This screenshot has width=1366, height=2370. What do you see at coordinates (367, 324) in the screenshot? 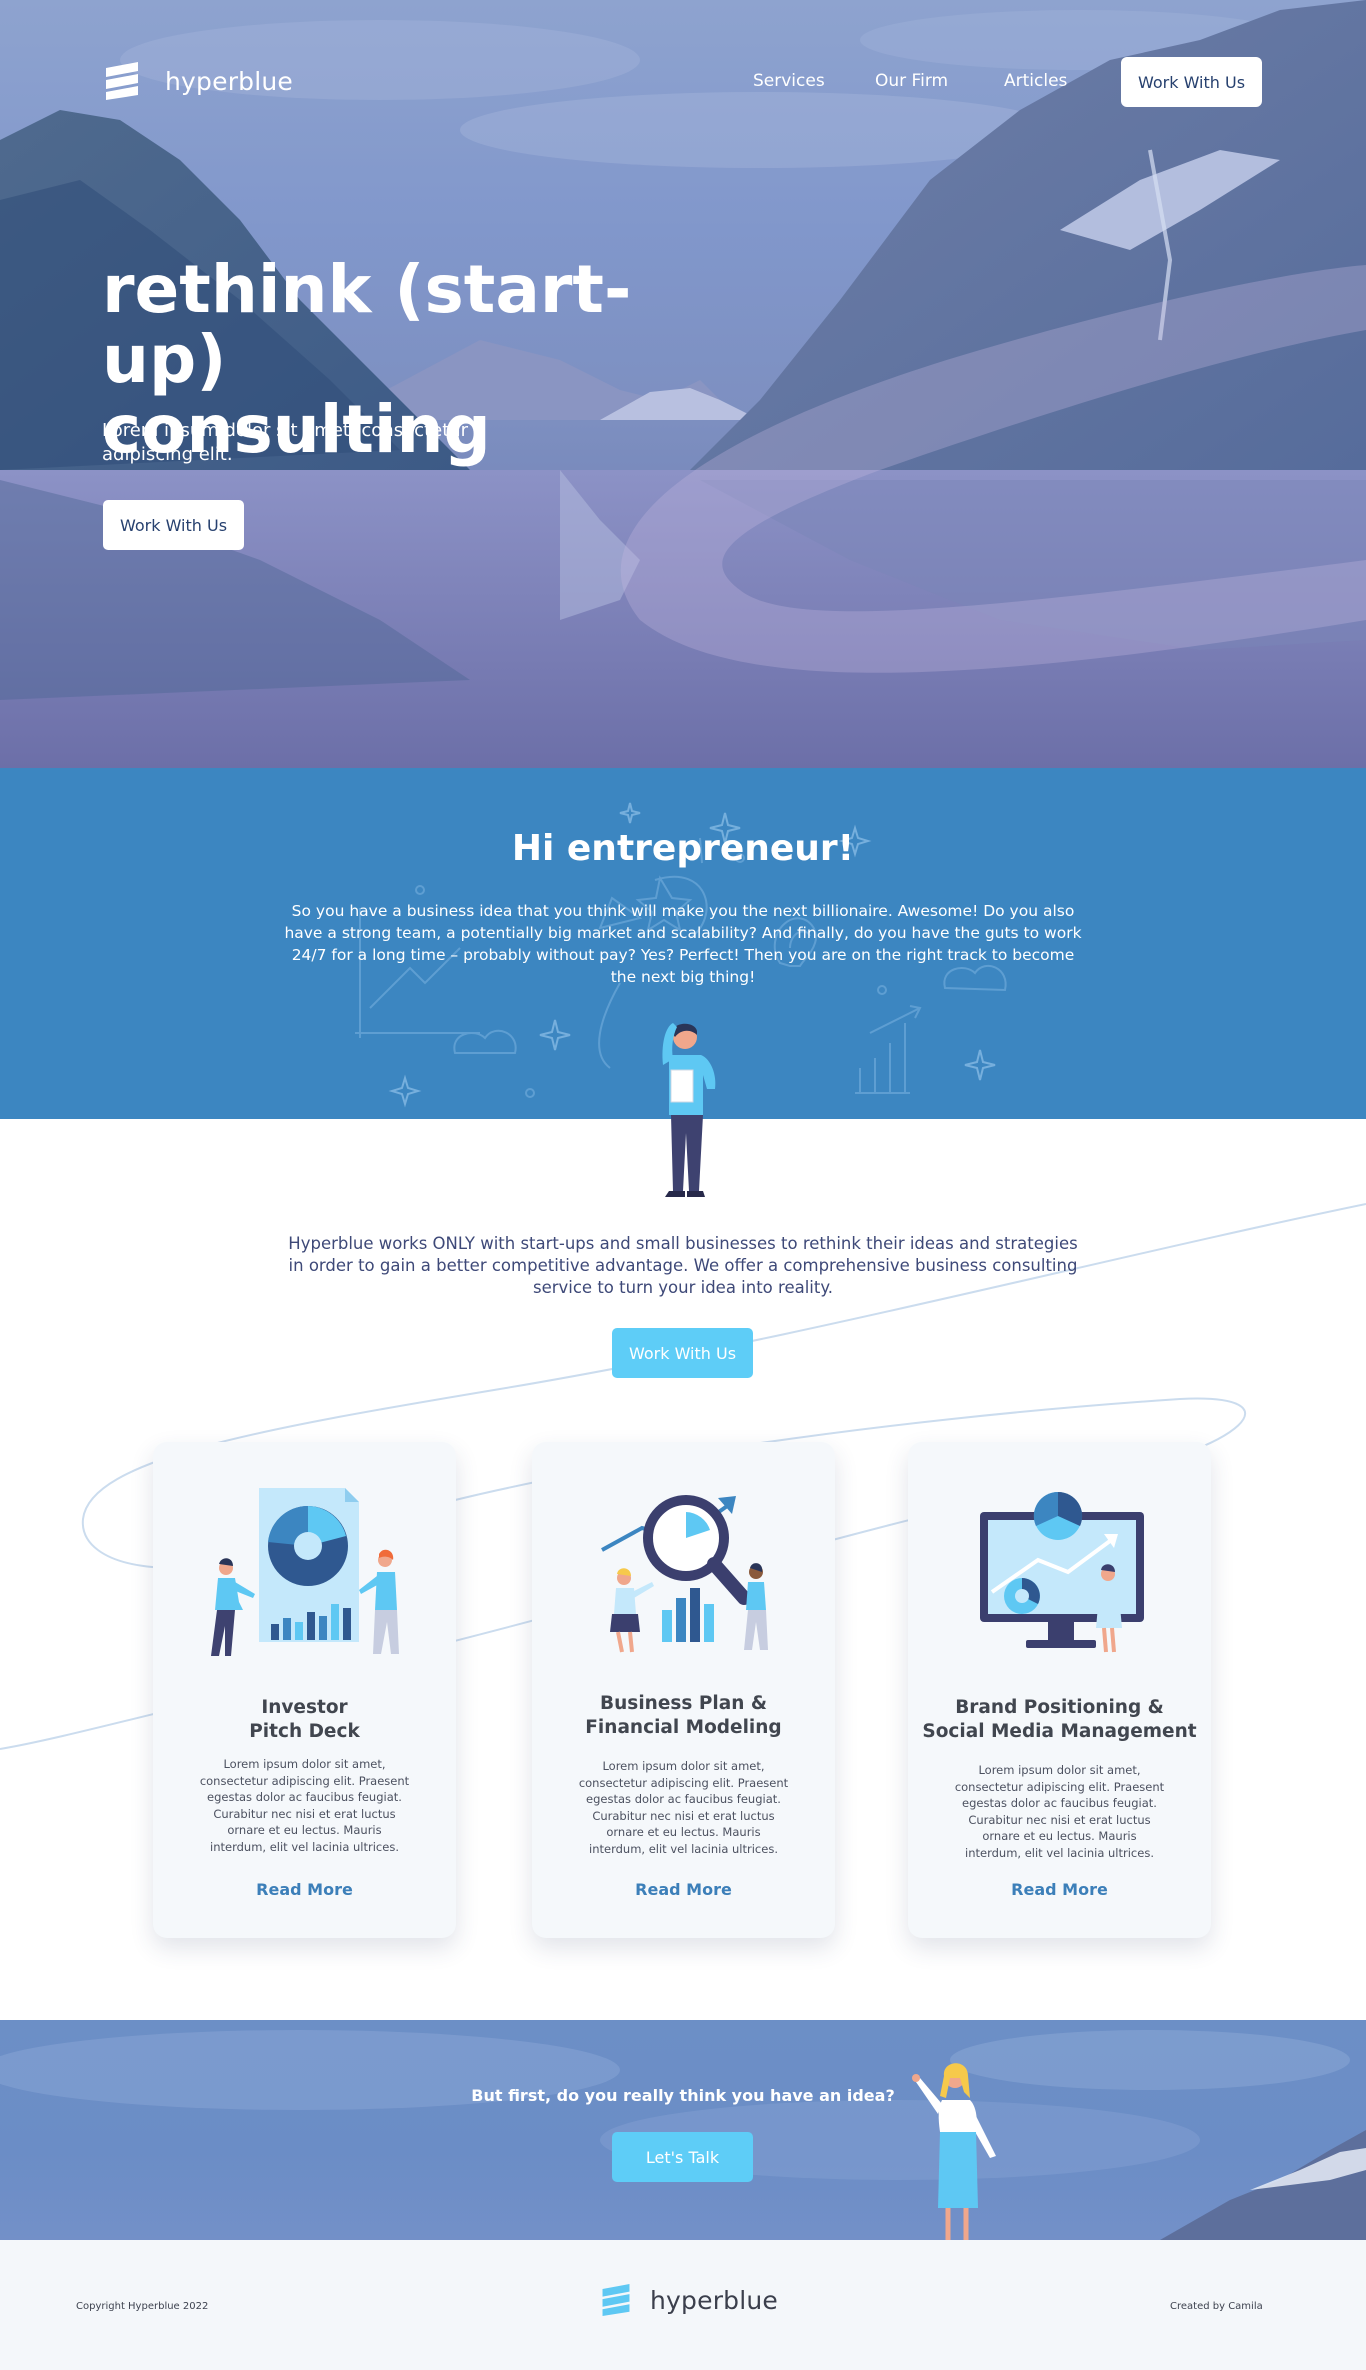
I see `hero-title-line-1: rethink (start-up)` at bounding box center [367, 324].